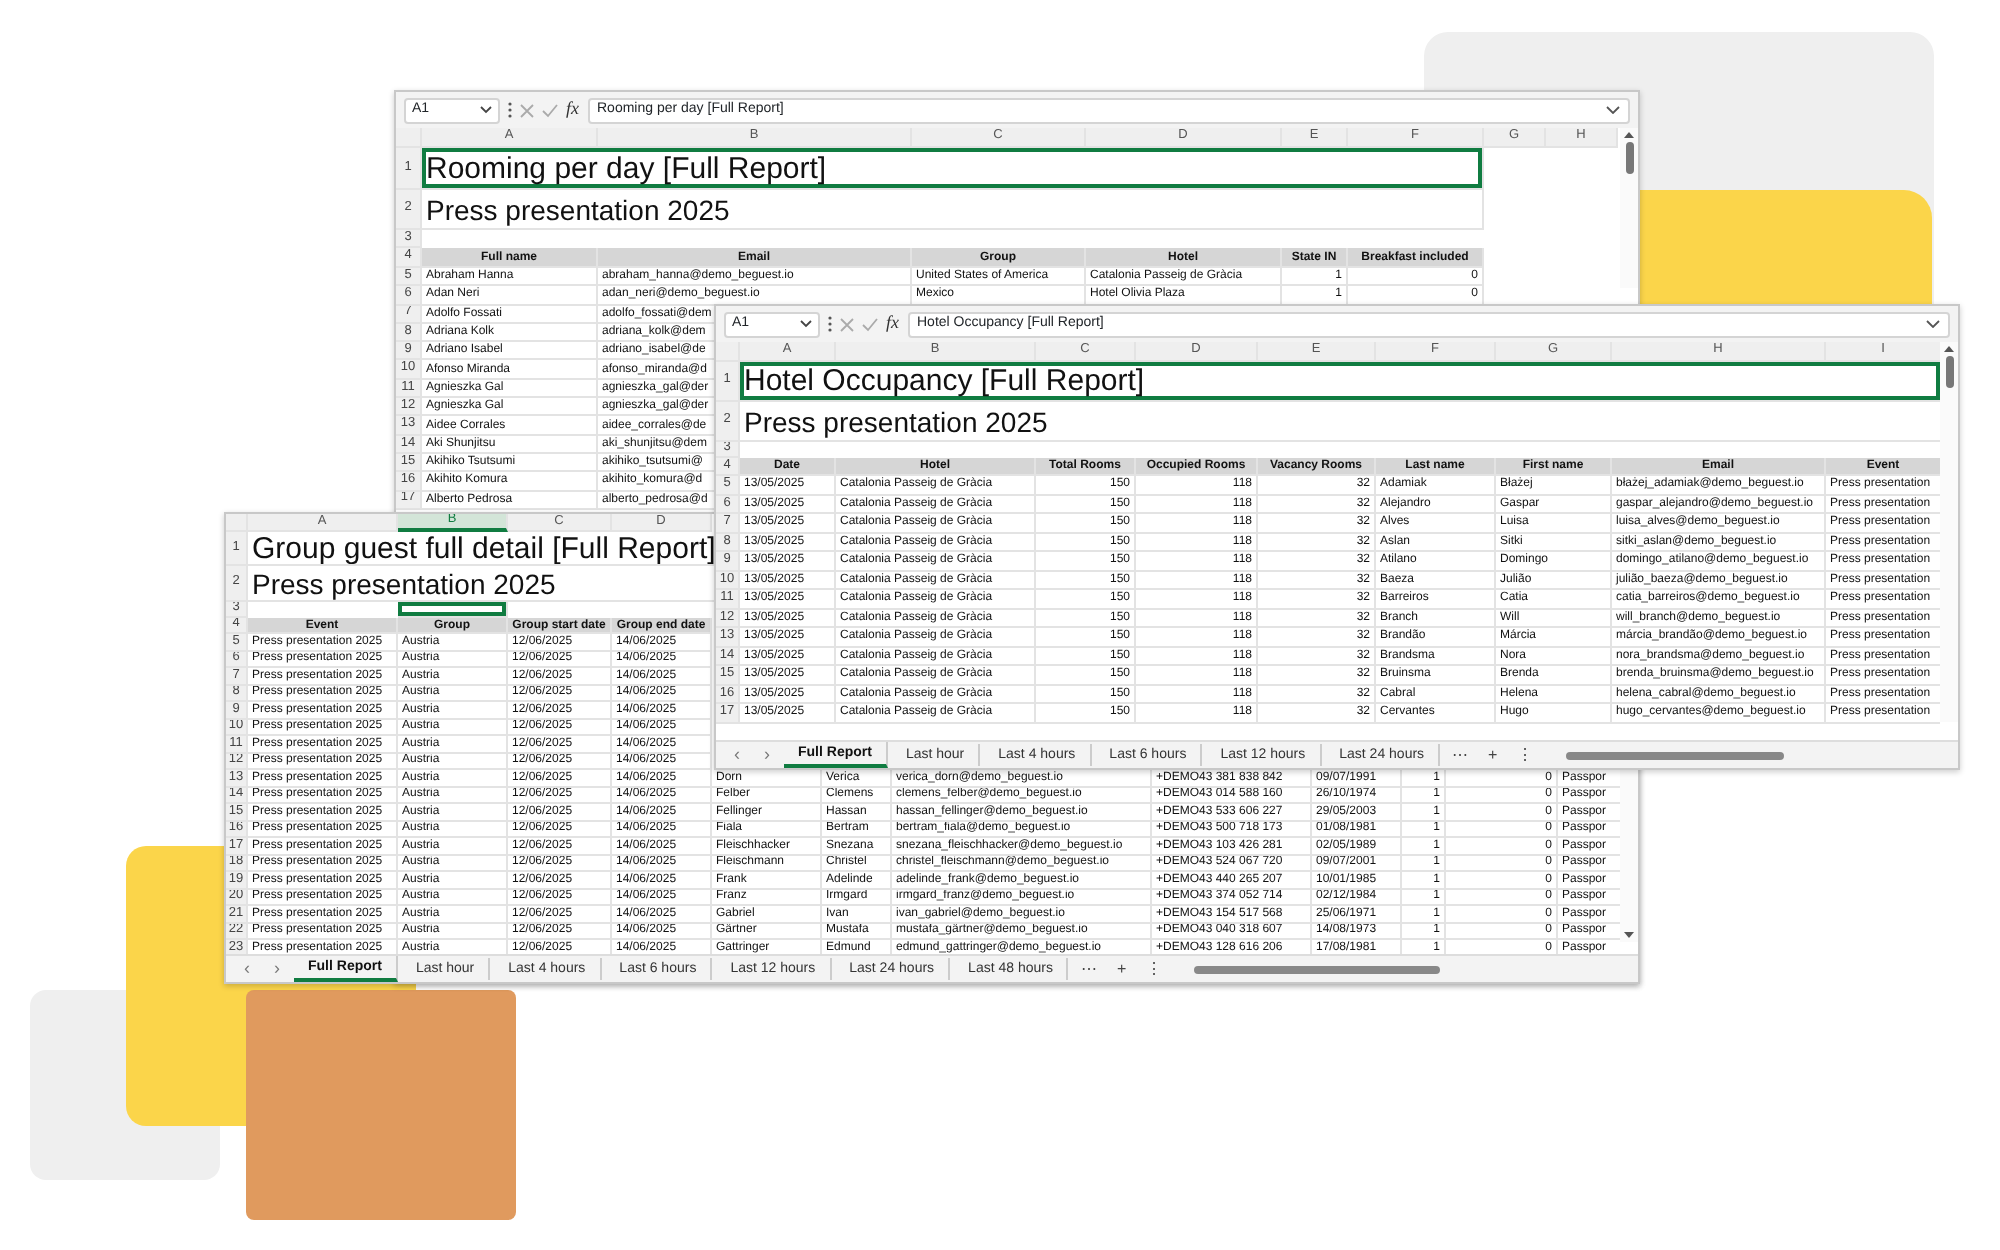 The height and width of the screenshot is (1250, 2000). I want to click on selected-cell, so click(453, 610).